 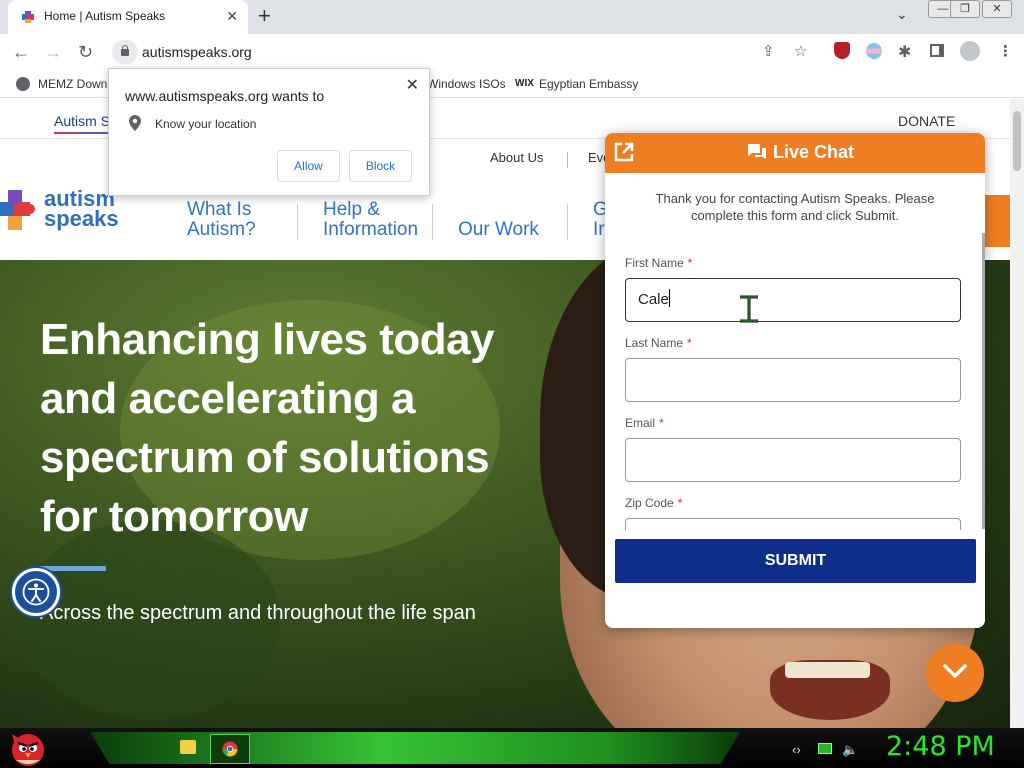 I want to click on chat-title: Live Chat, so click(x=814, y=152).